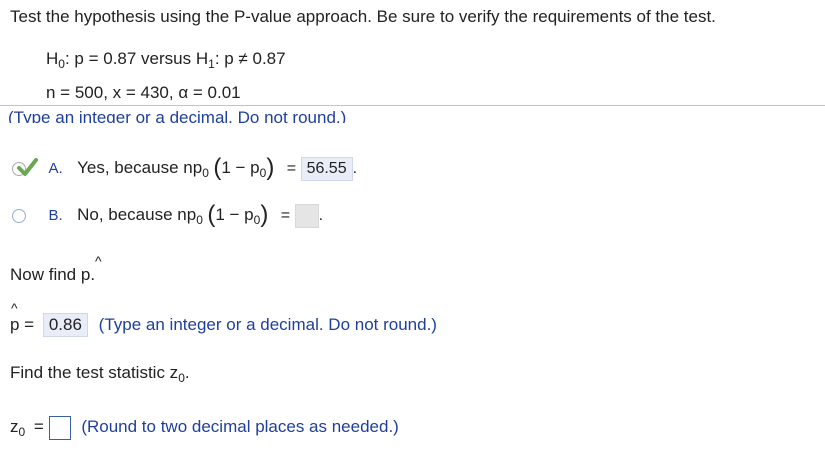 The height and width of the screenshot is (462, 825). Describe the element at coordinates (94, 372) in the screenshot. I see `z-prompt-text: Find the test statistic z` at that location.